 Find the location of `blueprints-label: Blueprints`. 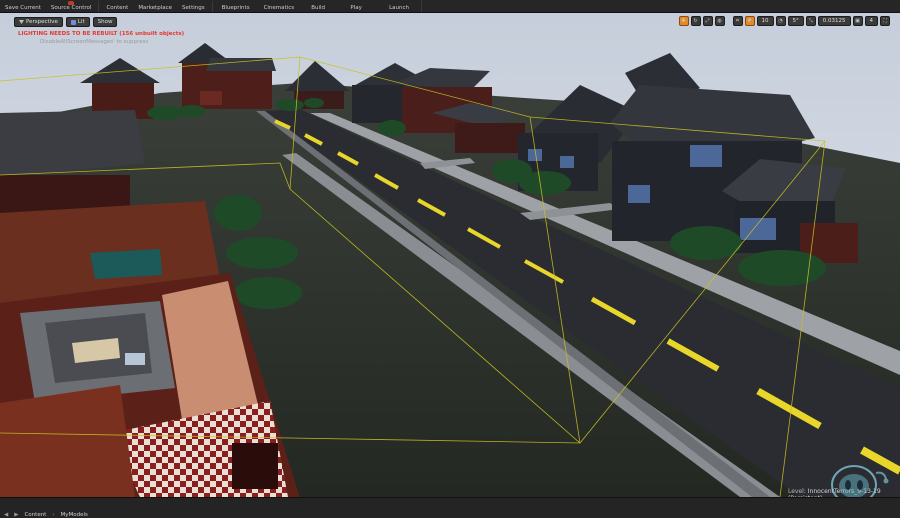

blueprints-label: Blueprints is located at coordinates (235, 8).